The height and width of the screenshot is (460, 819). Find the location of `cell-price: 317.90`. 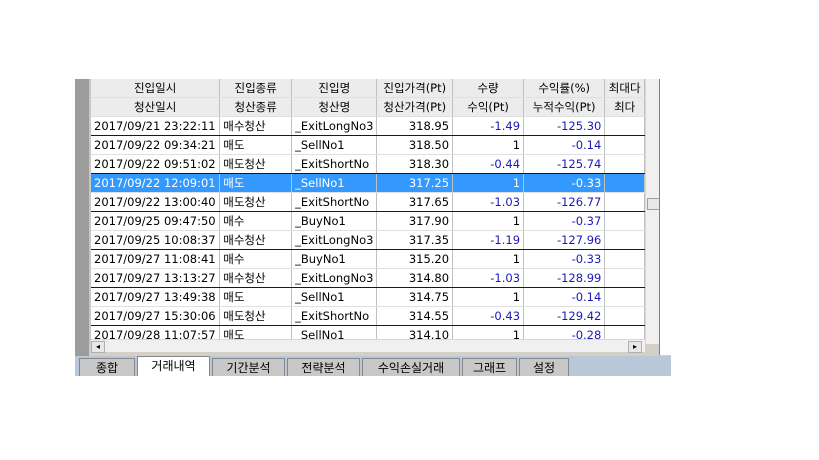

cell-price: 317.90 is located at coordinates (415, 221).